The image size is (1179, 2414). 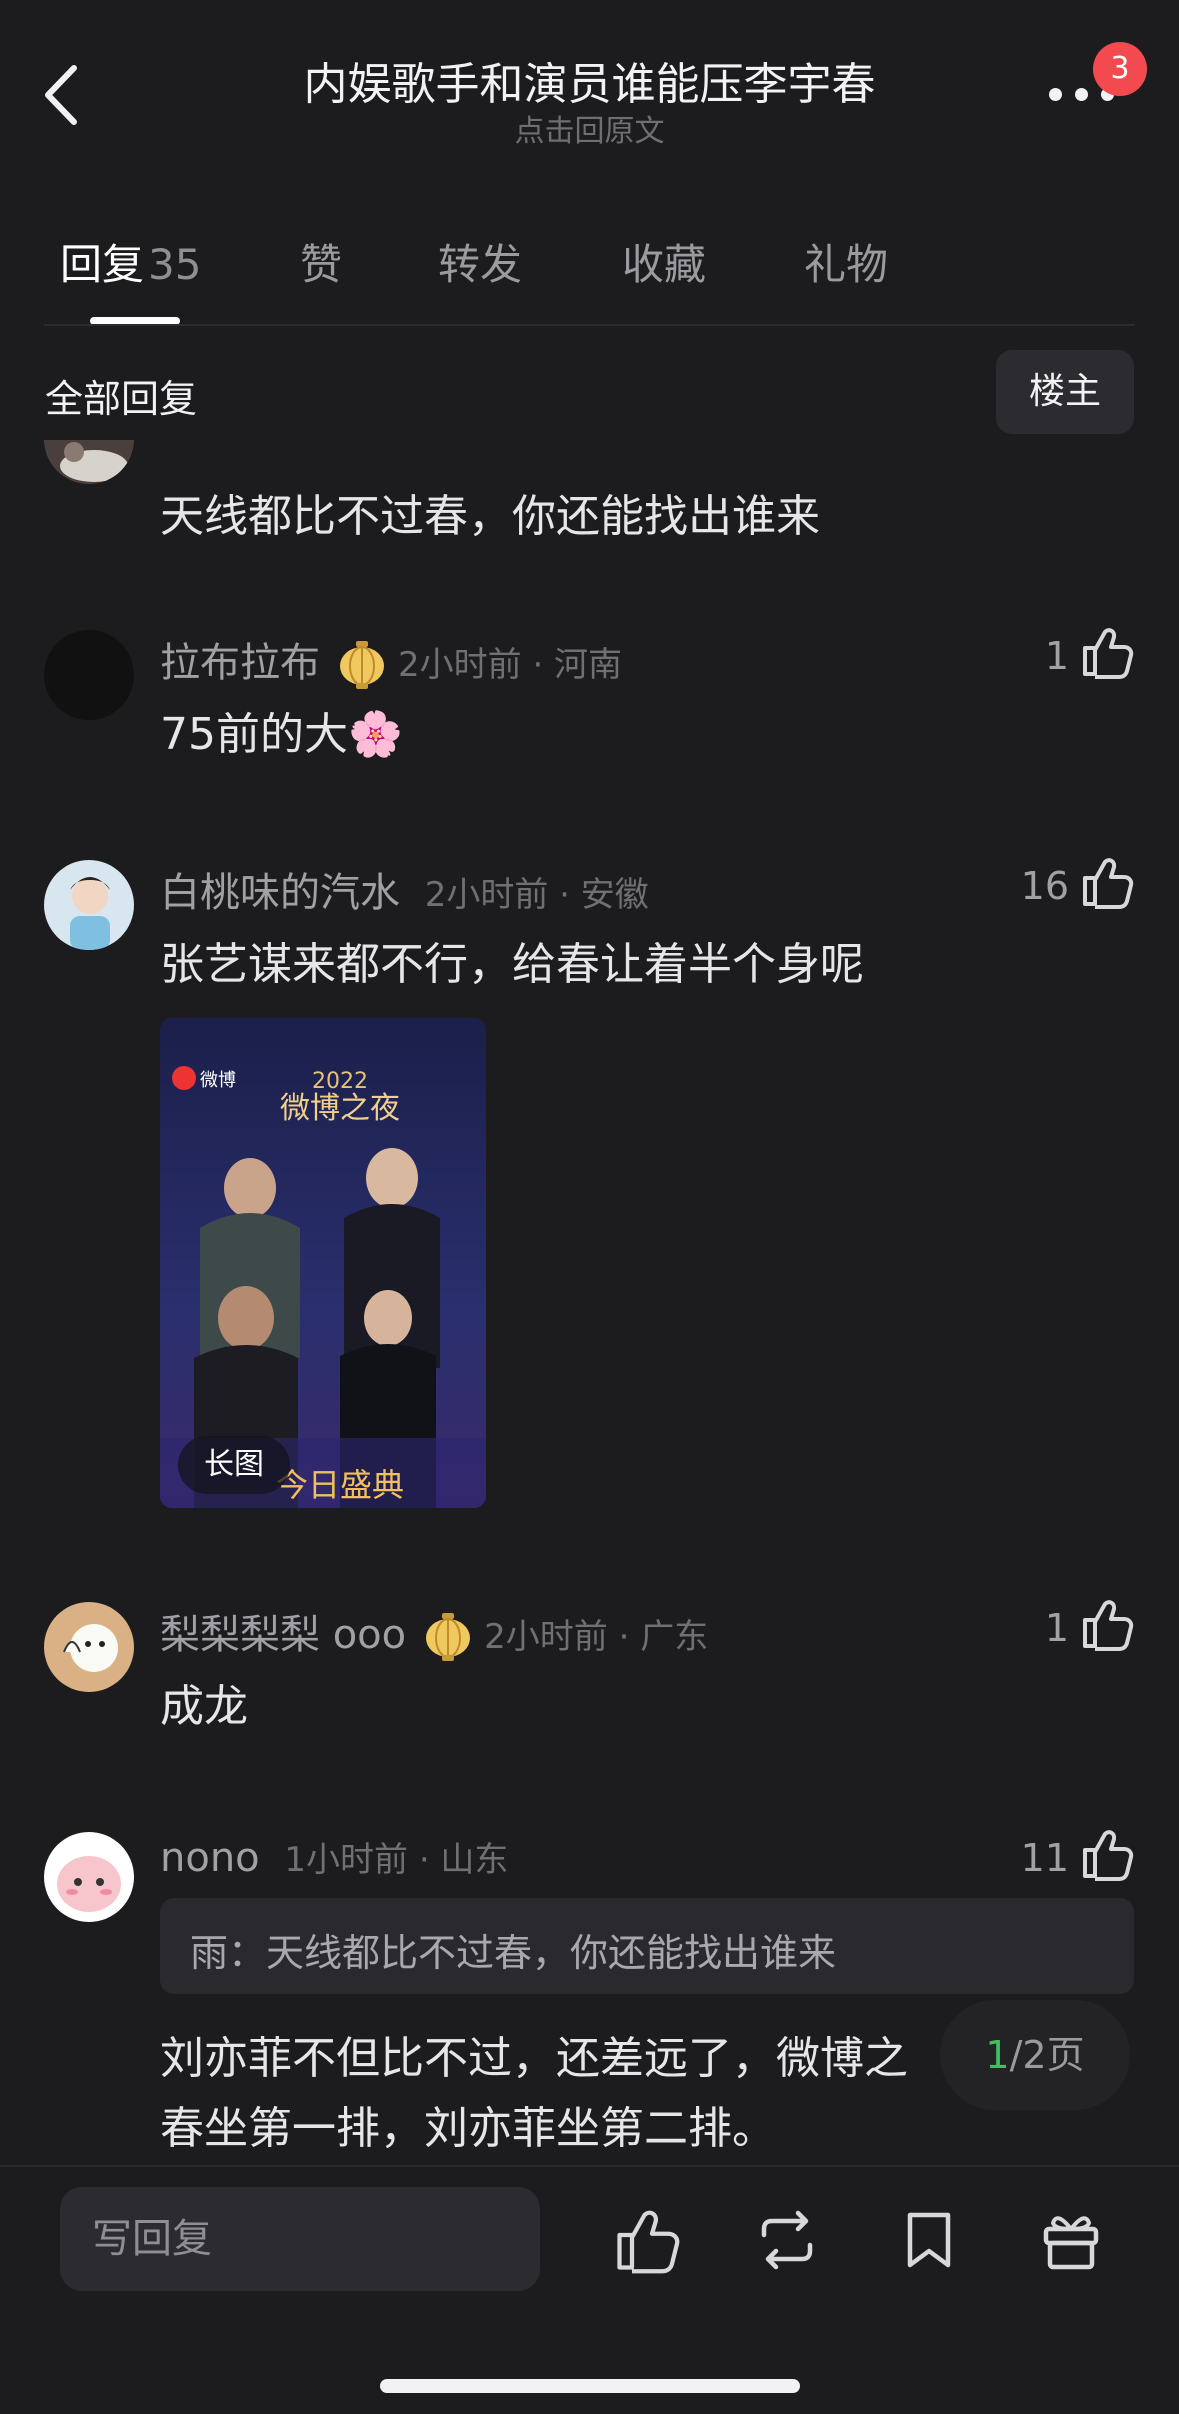 What do you see at coordinates (589, 128) in the screenshot?
I see `back-to-original-link: 点击回原文` at bounding box center [589, 128].